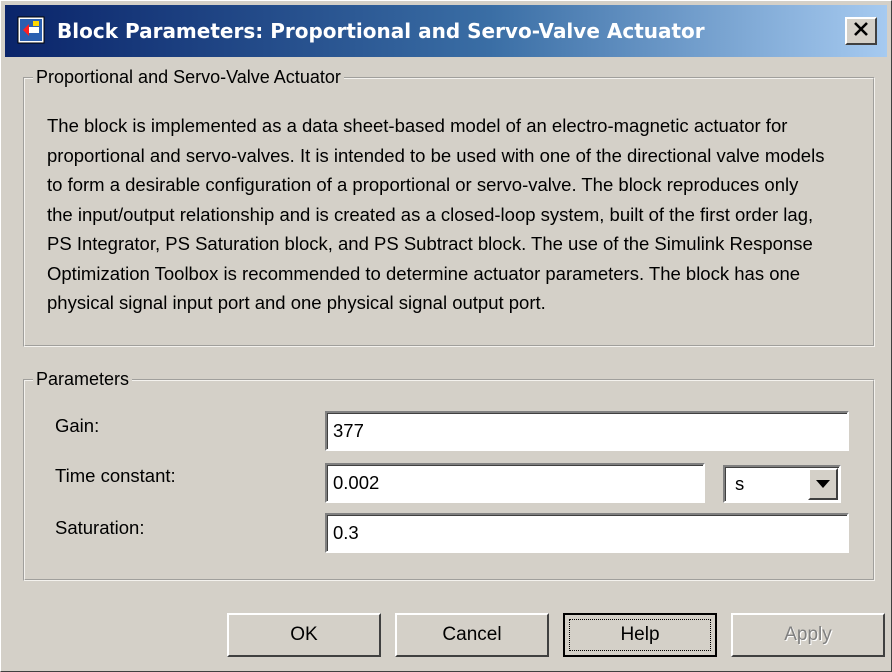  Describe the element at coordinates (31, 30) in the screenshot. I see `simulink-block-icon` at that location.